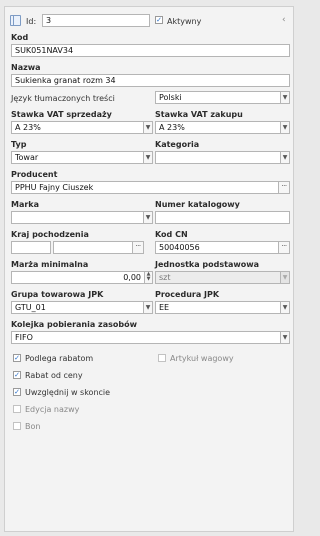 Image resolution: width=320 pixels, height=536 pixels. What do you see at coordinates (50, 234) in the screenshot?
I see `kraj-label: Kraj pochodzenia` at bounding box center [50, 234].